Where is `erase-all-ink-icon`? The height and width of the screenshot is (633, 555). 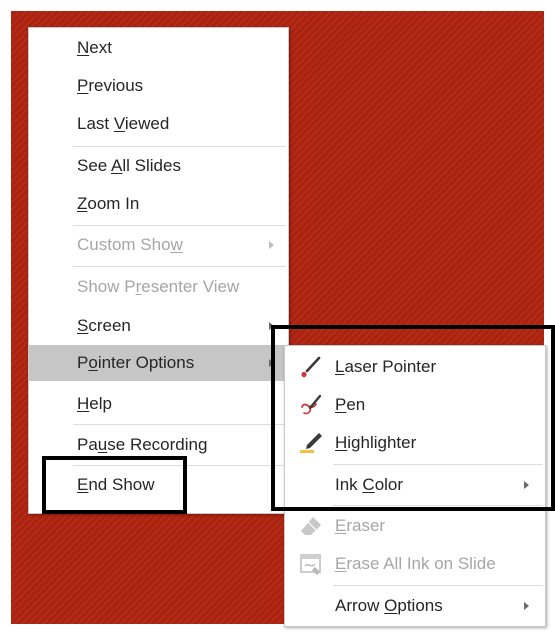
erase-all-ink-icon is located at coordinates (311, 564).